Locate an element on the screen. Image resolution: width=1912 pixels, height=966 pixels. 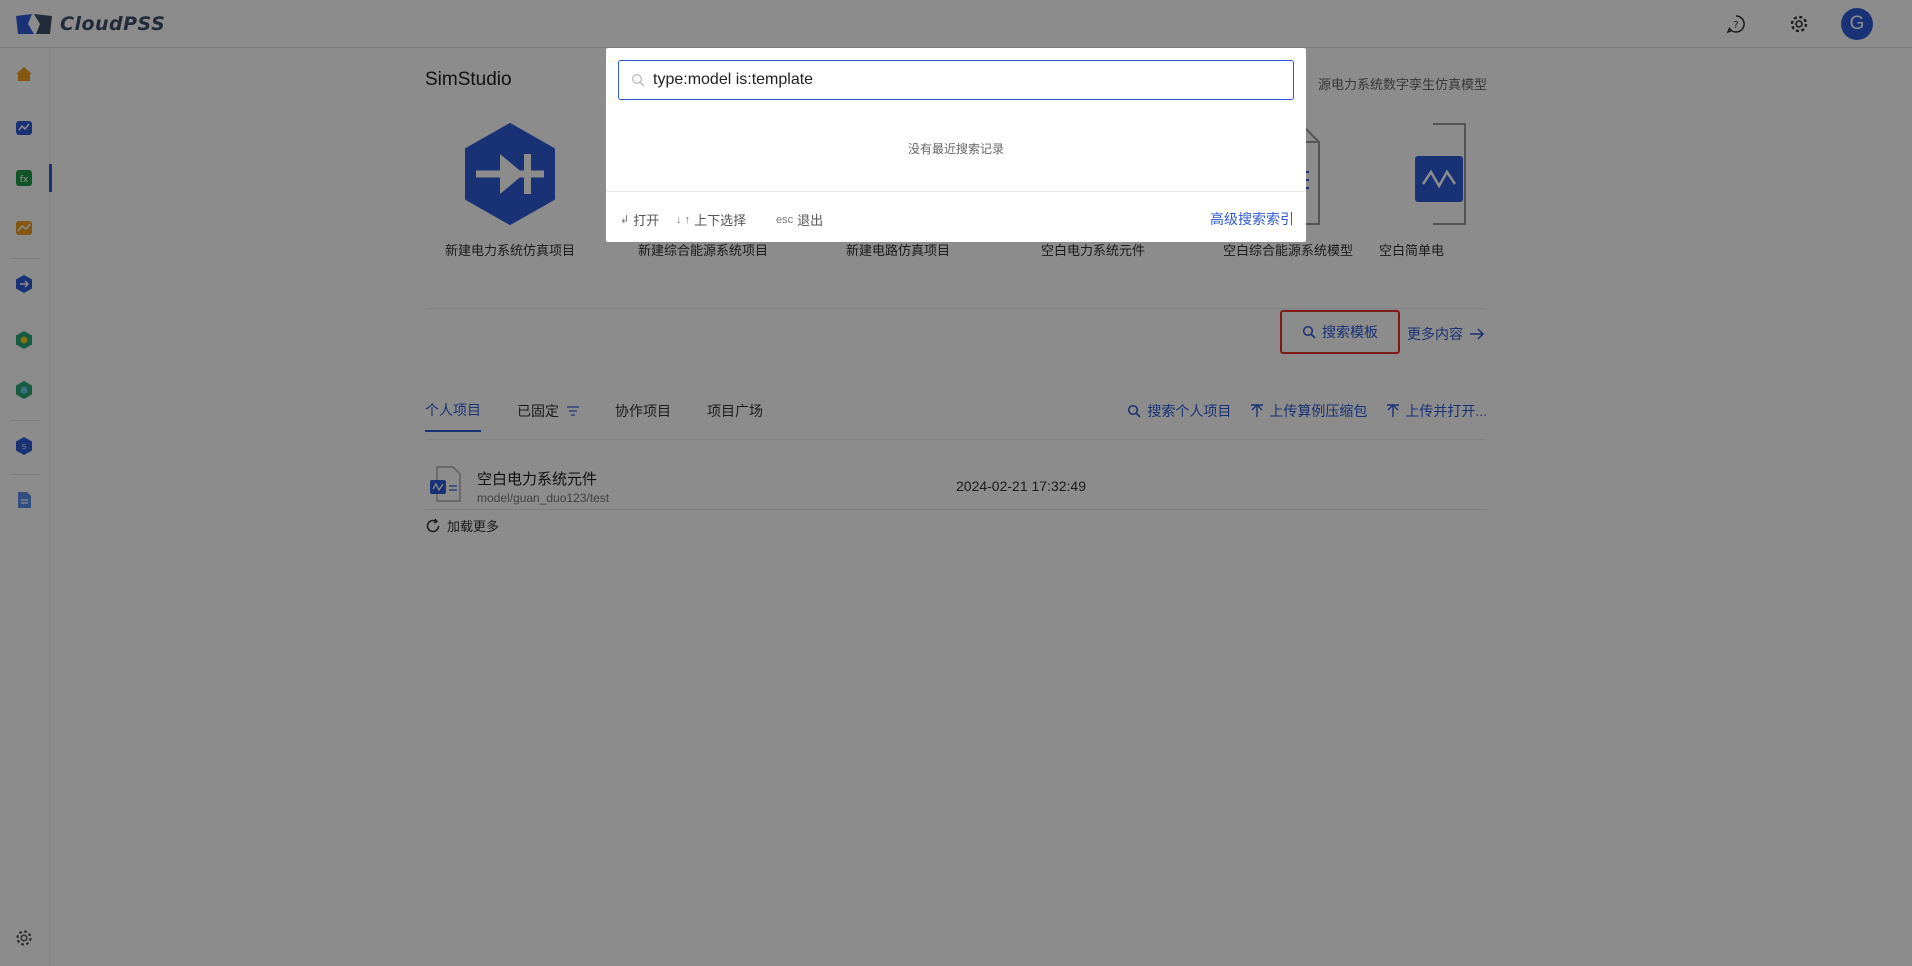
no-recent-searches: 没有最近搜索记录 is located at coordinates (955, 149).